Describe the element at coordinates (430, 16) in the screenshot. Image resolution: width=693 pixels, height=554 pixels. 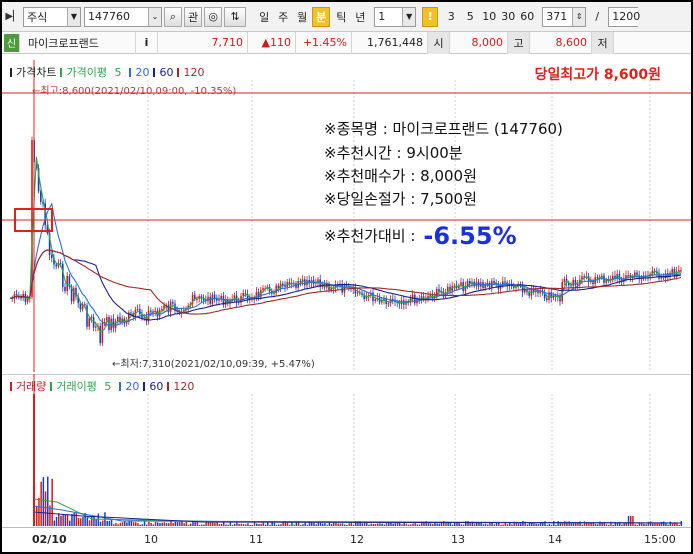
I see `warning-button: !` at that location.